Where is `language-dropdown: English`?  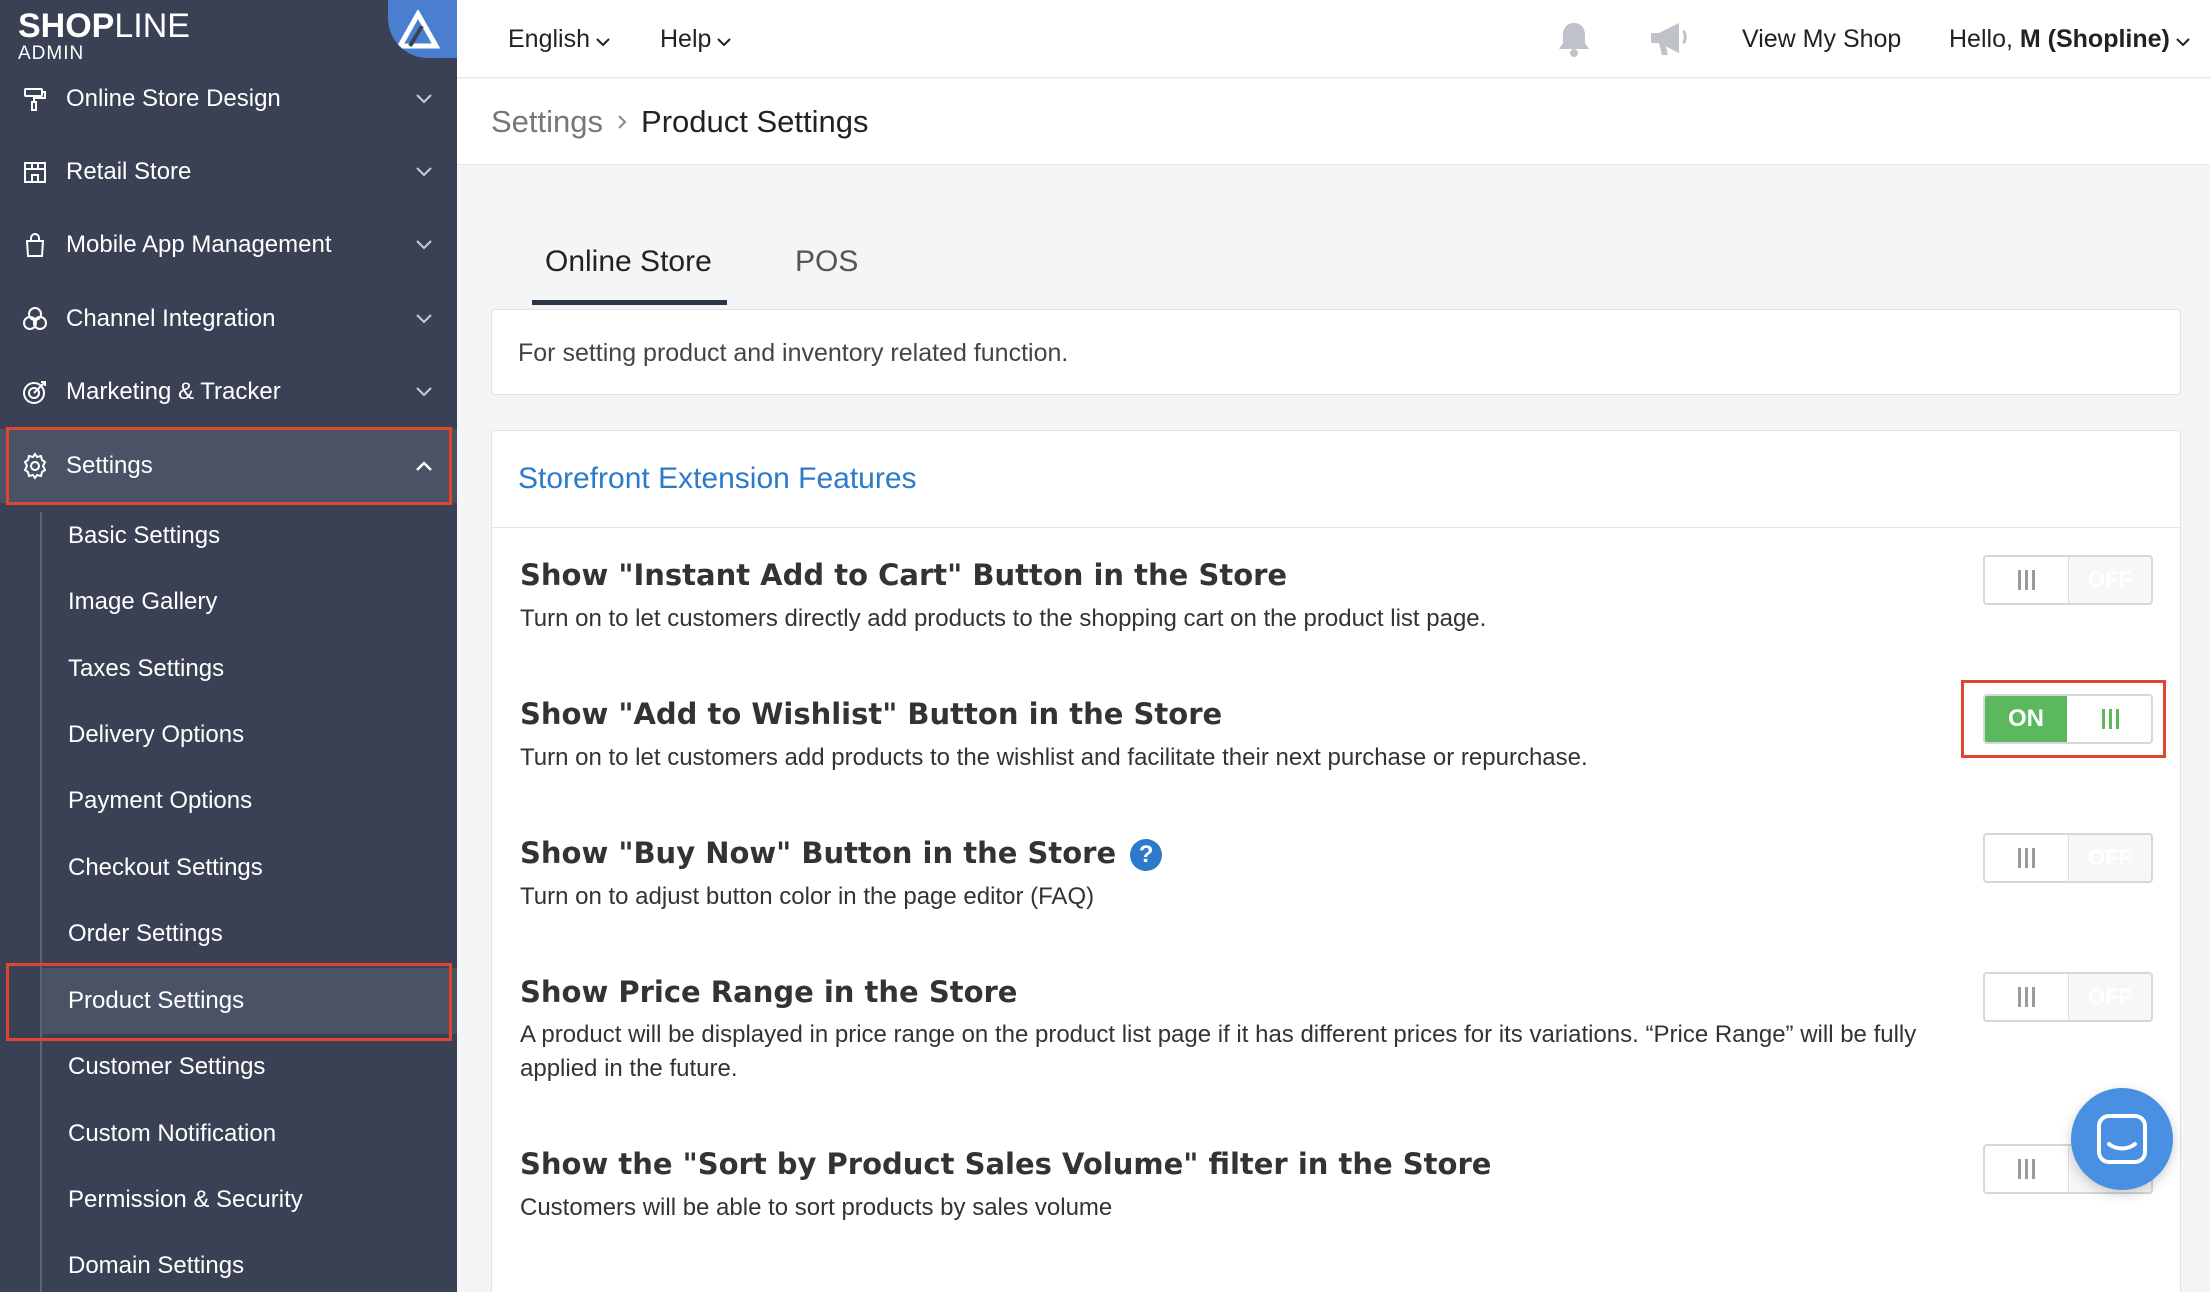
language-dropdown: English is located at coordinates (559, 39).